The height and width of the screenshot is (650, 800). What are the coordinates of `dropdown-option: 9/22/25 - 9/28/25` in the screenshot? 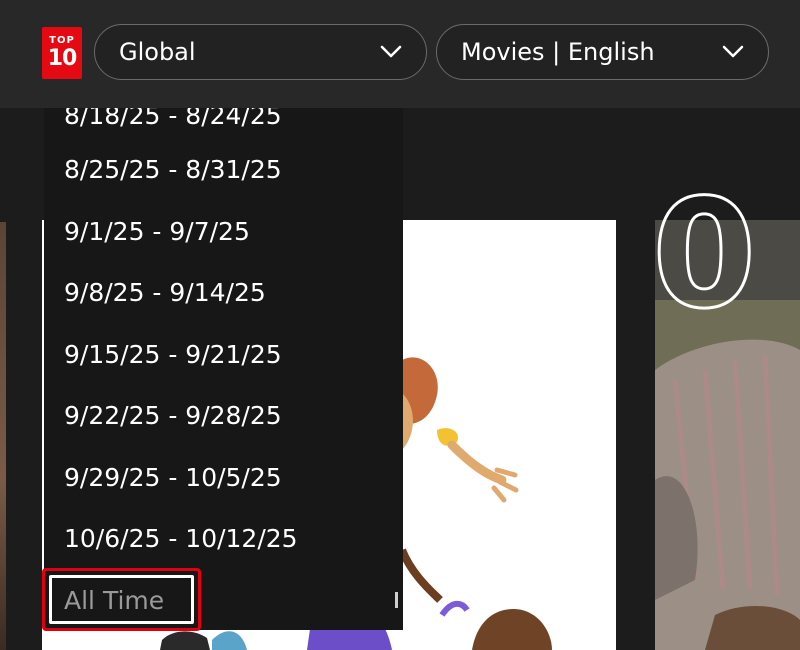 It's located at (223, 415).